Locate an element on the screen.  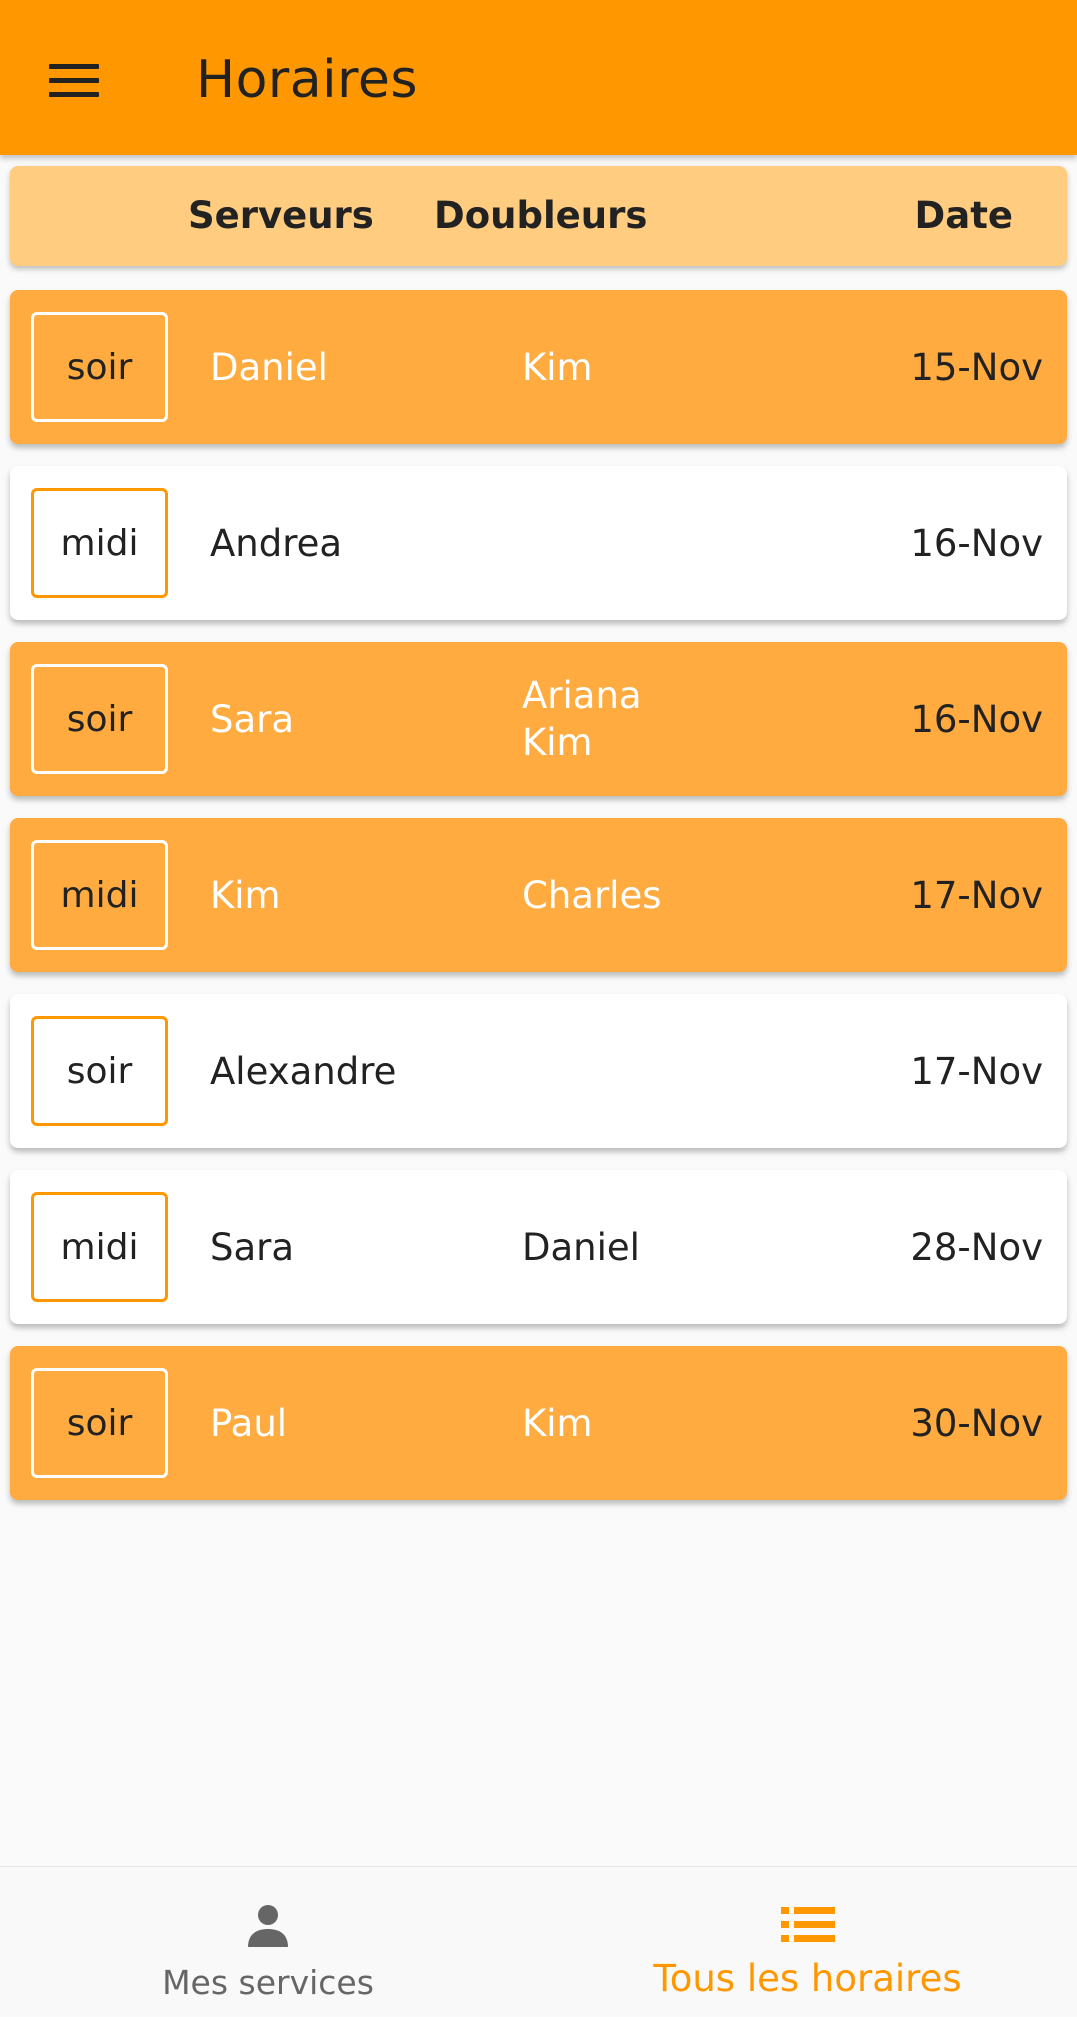
server-name: Andrea is located at coordinates (276, 543).